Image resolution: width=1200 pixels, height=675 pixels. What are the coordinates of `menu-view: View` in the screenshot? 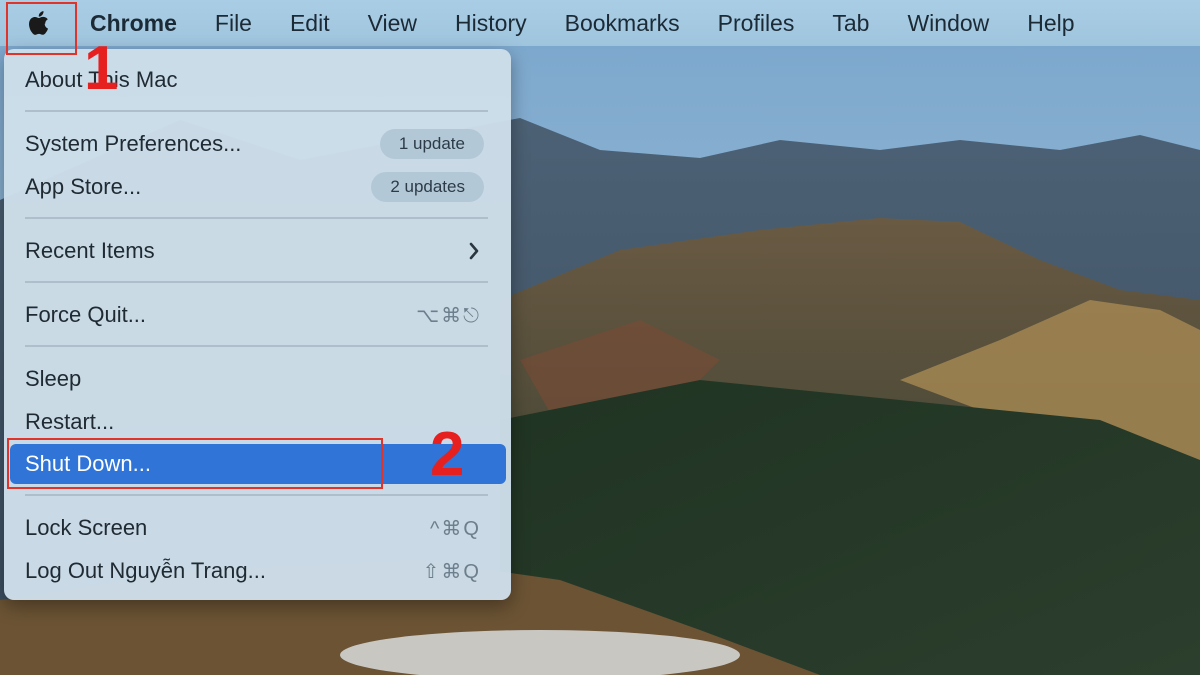 It's located at (392, 23).